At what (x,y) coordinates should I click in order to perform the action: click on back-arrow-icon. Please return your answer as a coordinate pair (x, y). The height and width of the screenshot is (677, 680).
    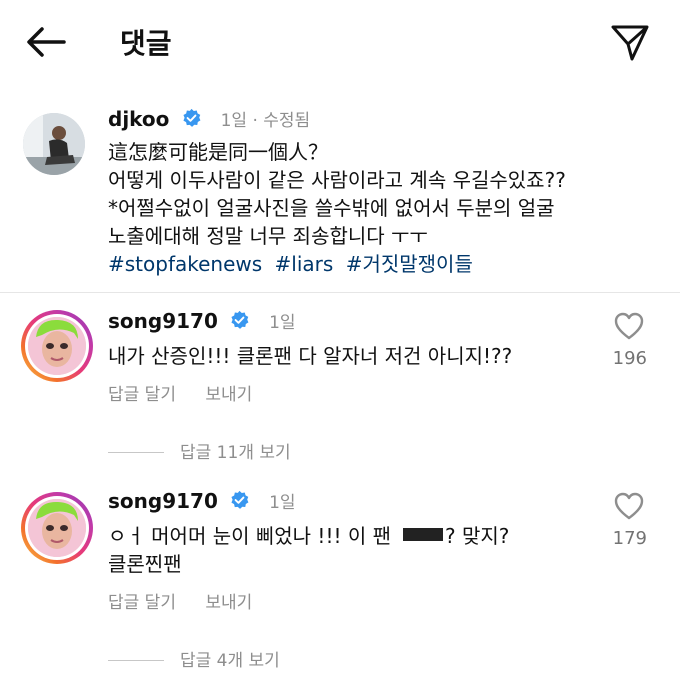
    Looking at the image, I should click on (46, 42).